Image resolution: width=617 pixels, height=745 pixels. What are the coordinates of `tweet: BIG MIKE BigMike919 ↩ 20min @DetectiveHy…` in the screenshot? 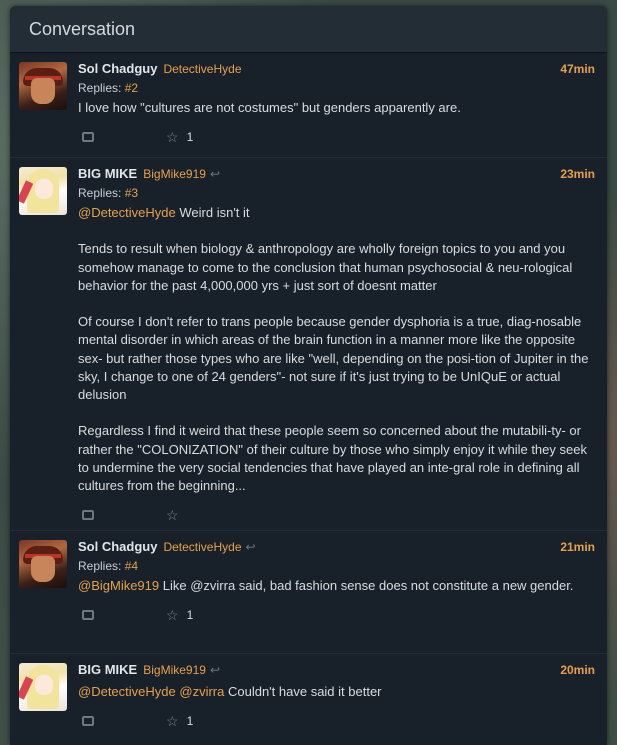 It's located at (308, 699).